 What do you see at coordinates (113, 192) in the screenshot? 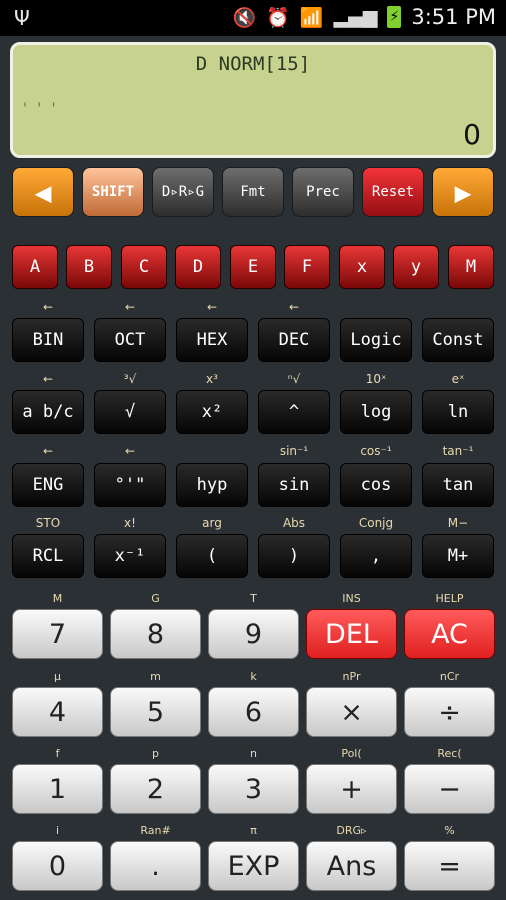
I see `shift-button: SHIFT` at bounding box center [113, 192].